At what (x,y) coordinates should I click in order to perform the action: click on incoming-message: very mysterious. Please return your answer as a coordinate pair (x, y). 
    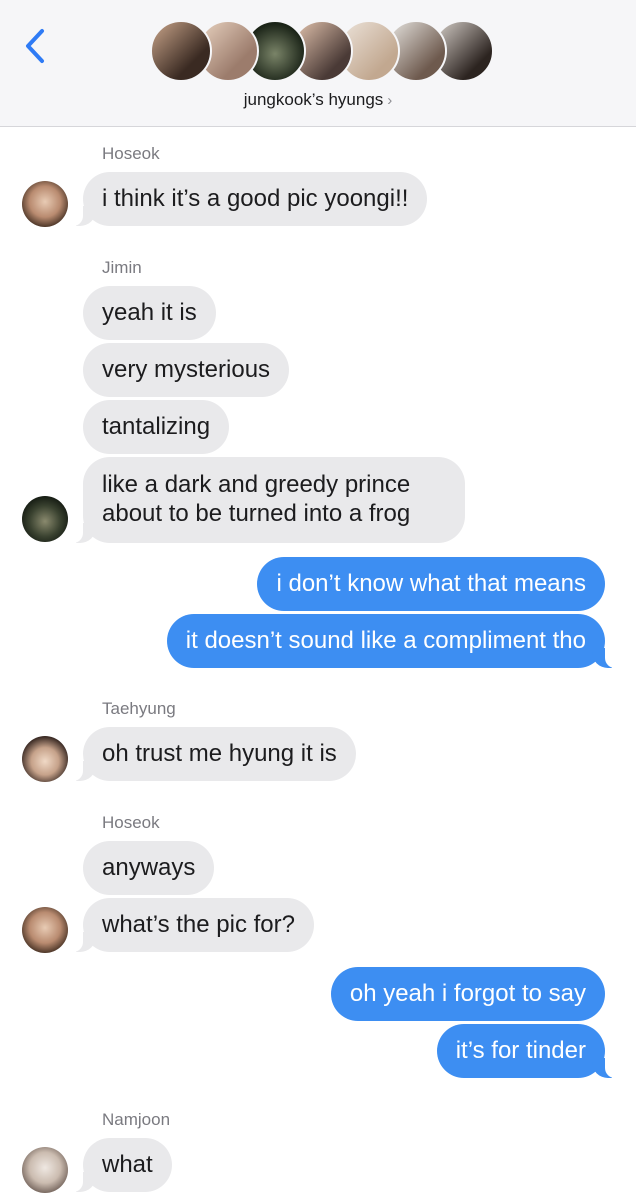
    Looking at the image, I should click on (186, 370).